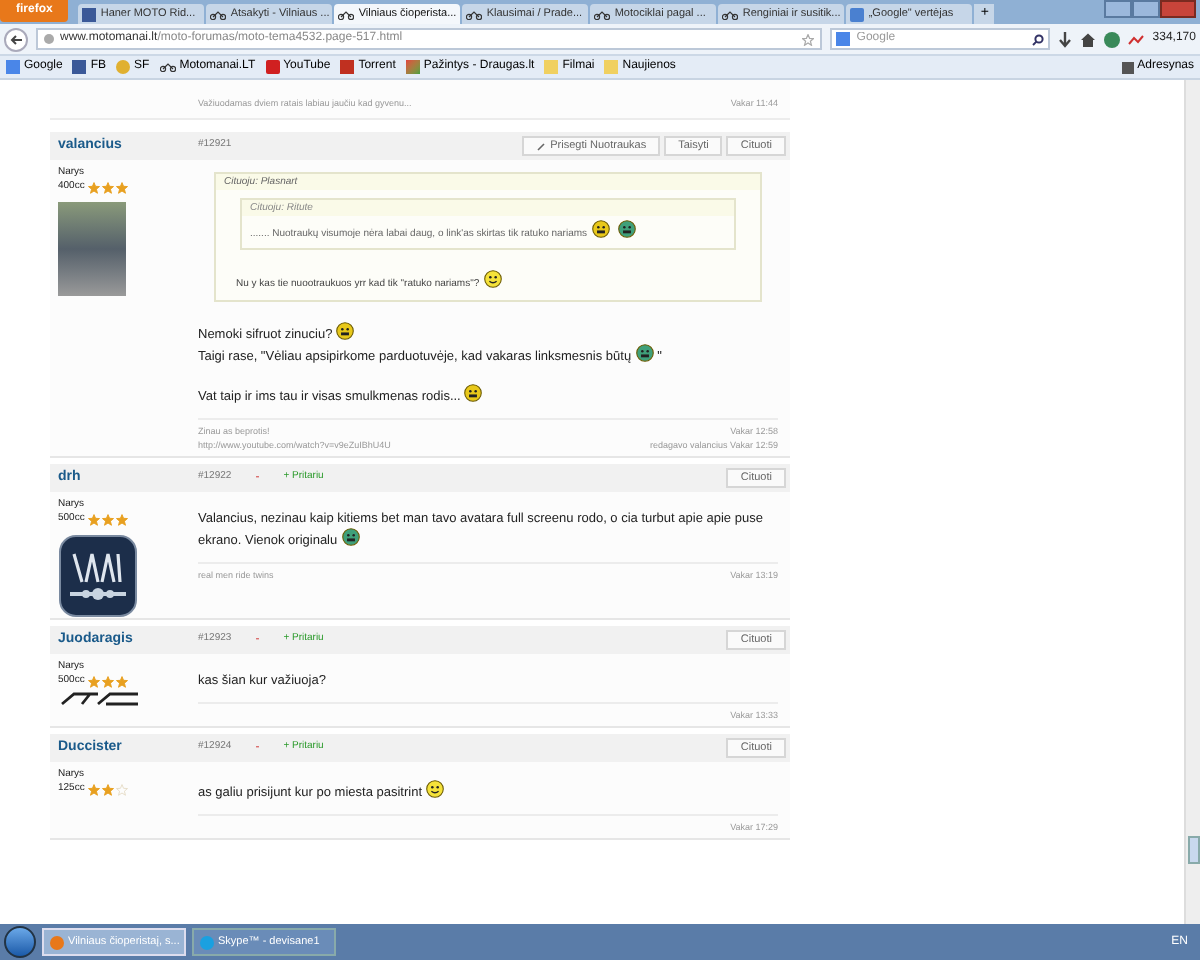 This screenshot has width=1200, height=960. Describe the element at coordinates (1088, 39) in the screenshot. I see `home-icon` at that location.